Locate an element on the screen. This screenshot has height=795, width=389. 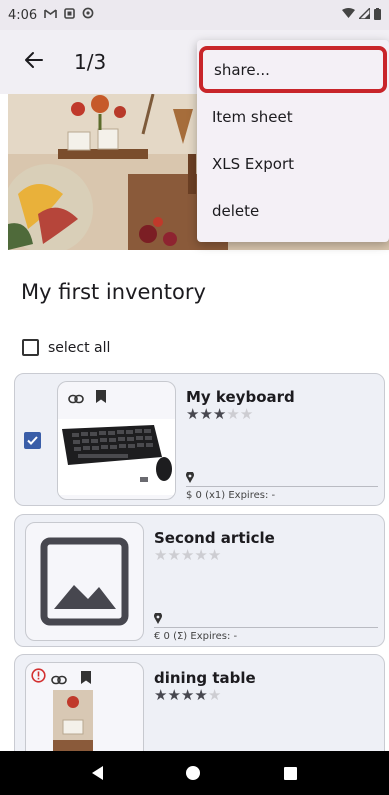
keyboard-image is located at coordinates (116, 457).